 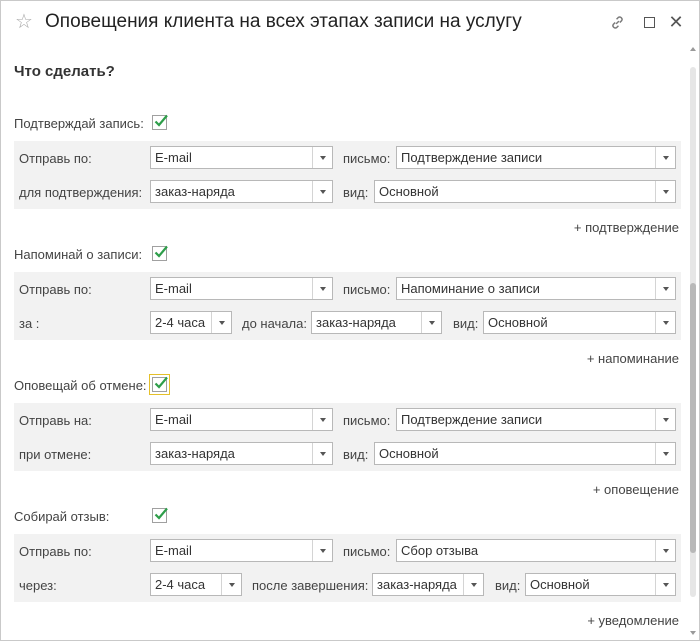 I want to click on remind-channel-select: E-mail, so click(x=241, y=288).